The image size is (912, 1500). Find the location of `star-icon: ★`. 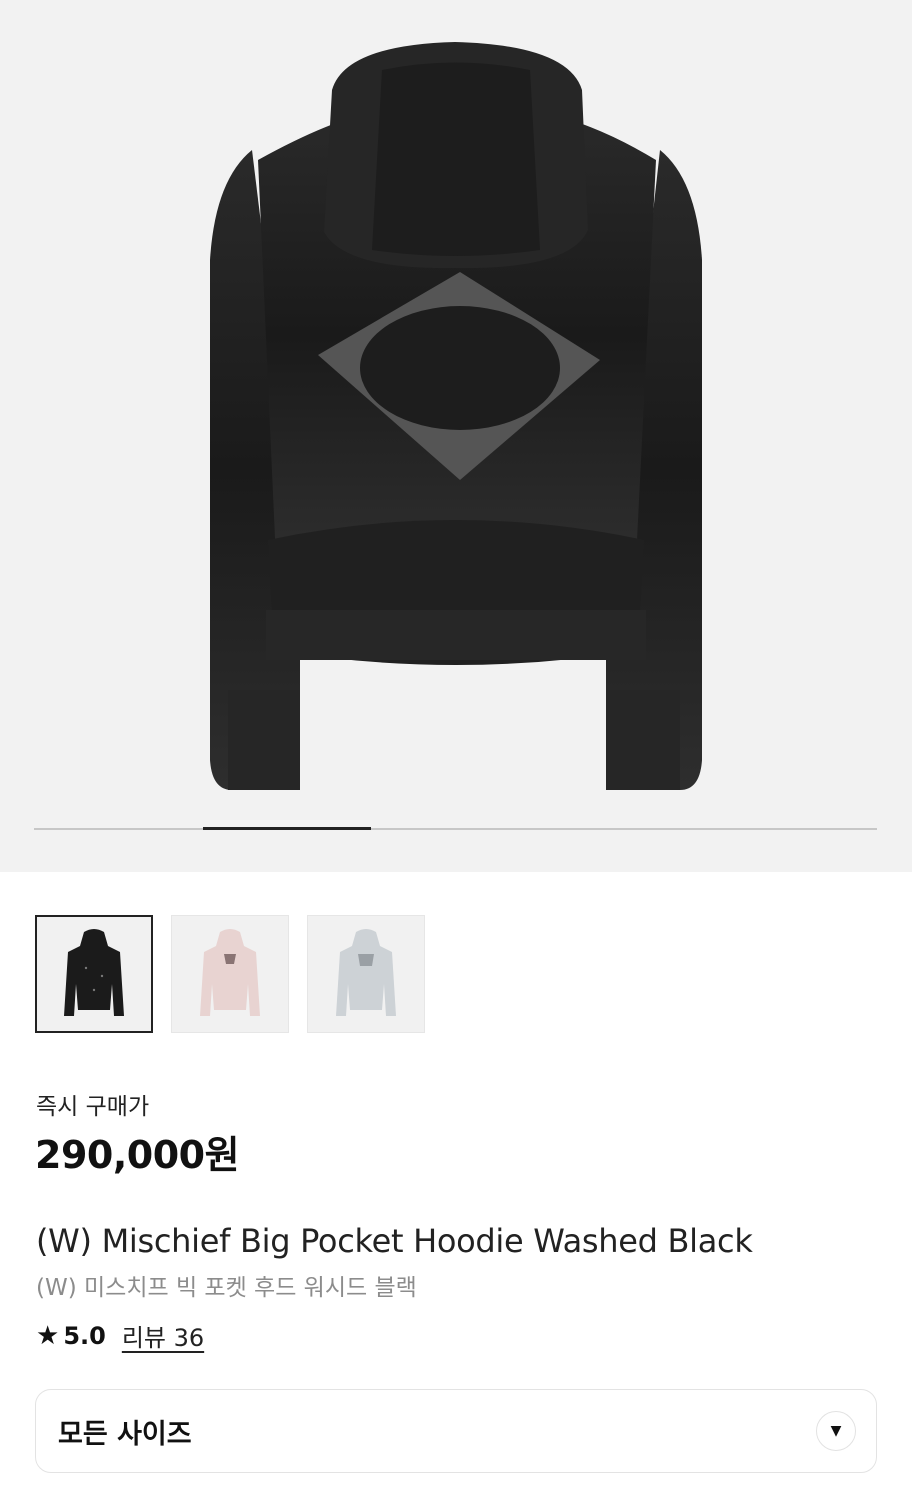

star-icon: ★ is located at coordinates (48, 1335).